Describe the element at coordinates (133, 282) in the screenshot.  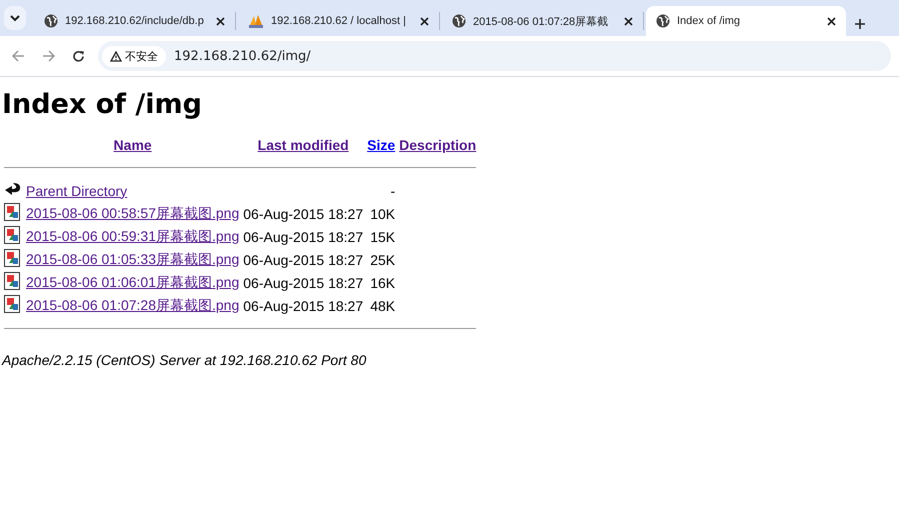
I see `file-link: 2015-08-06 01:06:01屏幕截图.png` at that location.